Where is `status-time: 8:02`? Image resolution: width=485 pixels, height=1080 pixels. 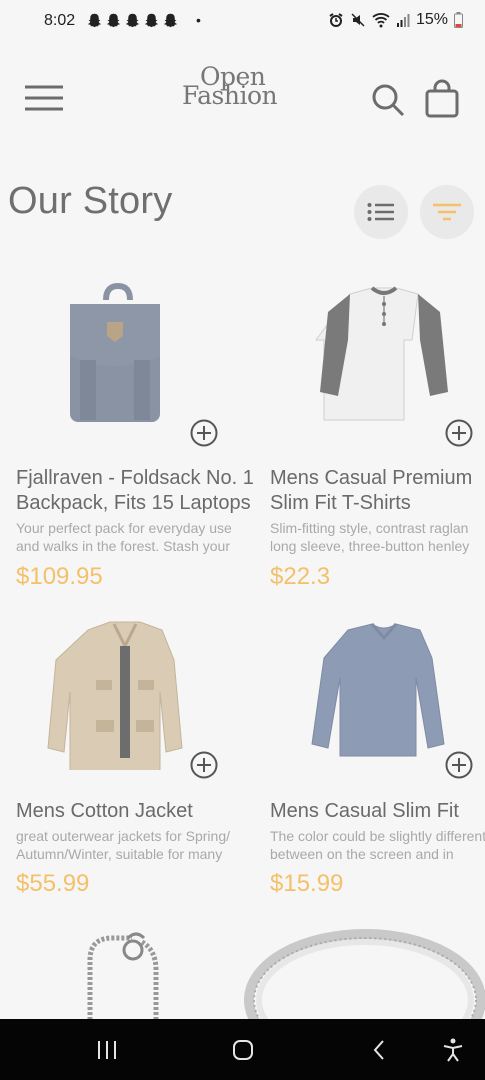
status-time: 8:02 is located at coordinates (60, 20).